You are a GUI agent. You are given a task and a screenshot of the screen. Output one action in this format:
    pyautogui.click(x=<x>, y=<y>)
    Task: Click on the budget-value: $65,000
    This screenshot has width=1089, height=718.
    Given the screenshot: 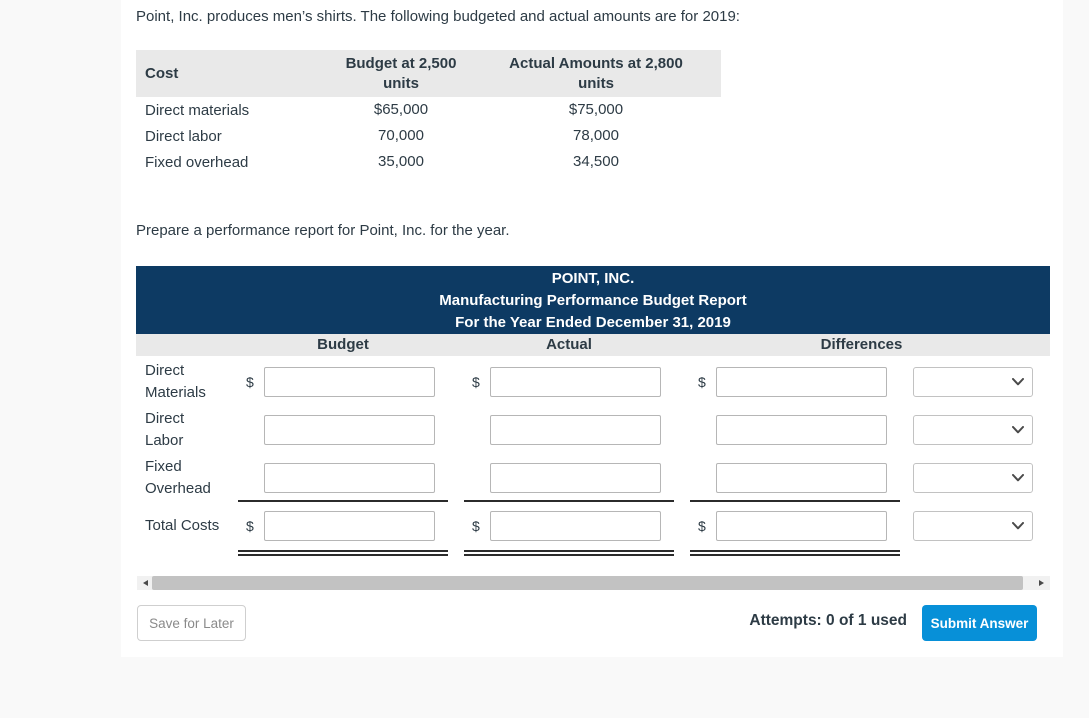 What is the action you would take?
    pyautogui.click(x=401, y=109)
    